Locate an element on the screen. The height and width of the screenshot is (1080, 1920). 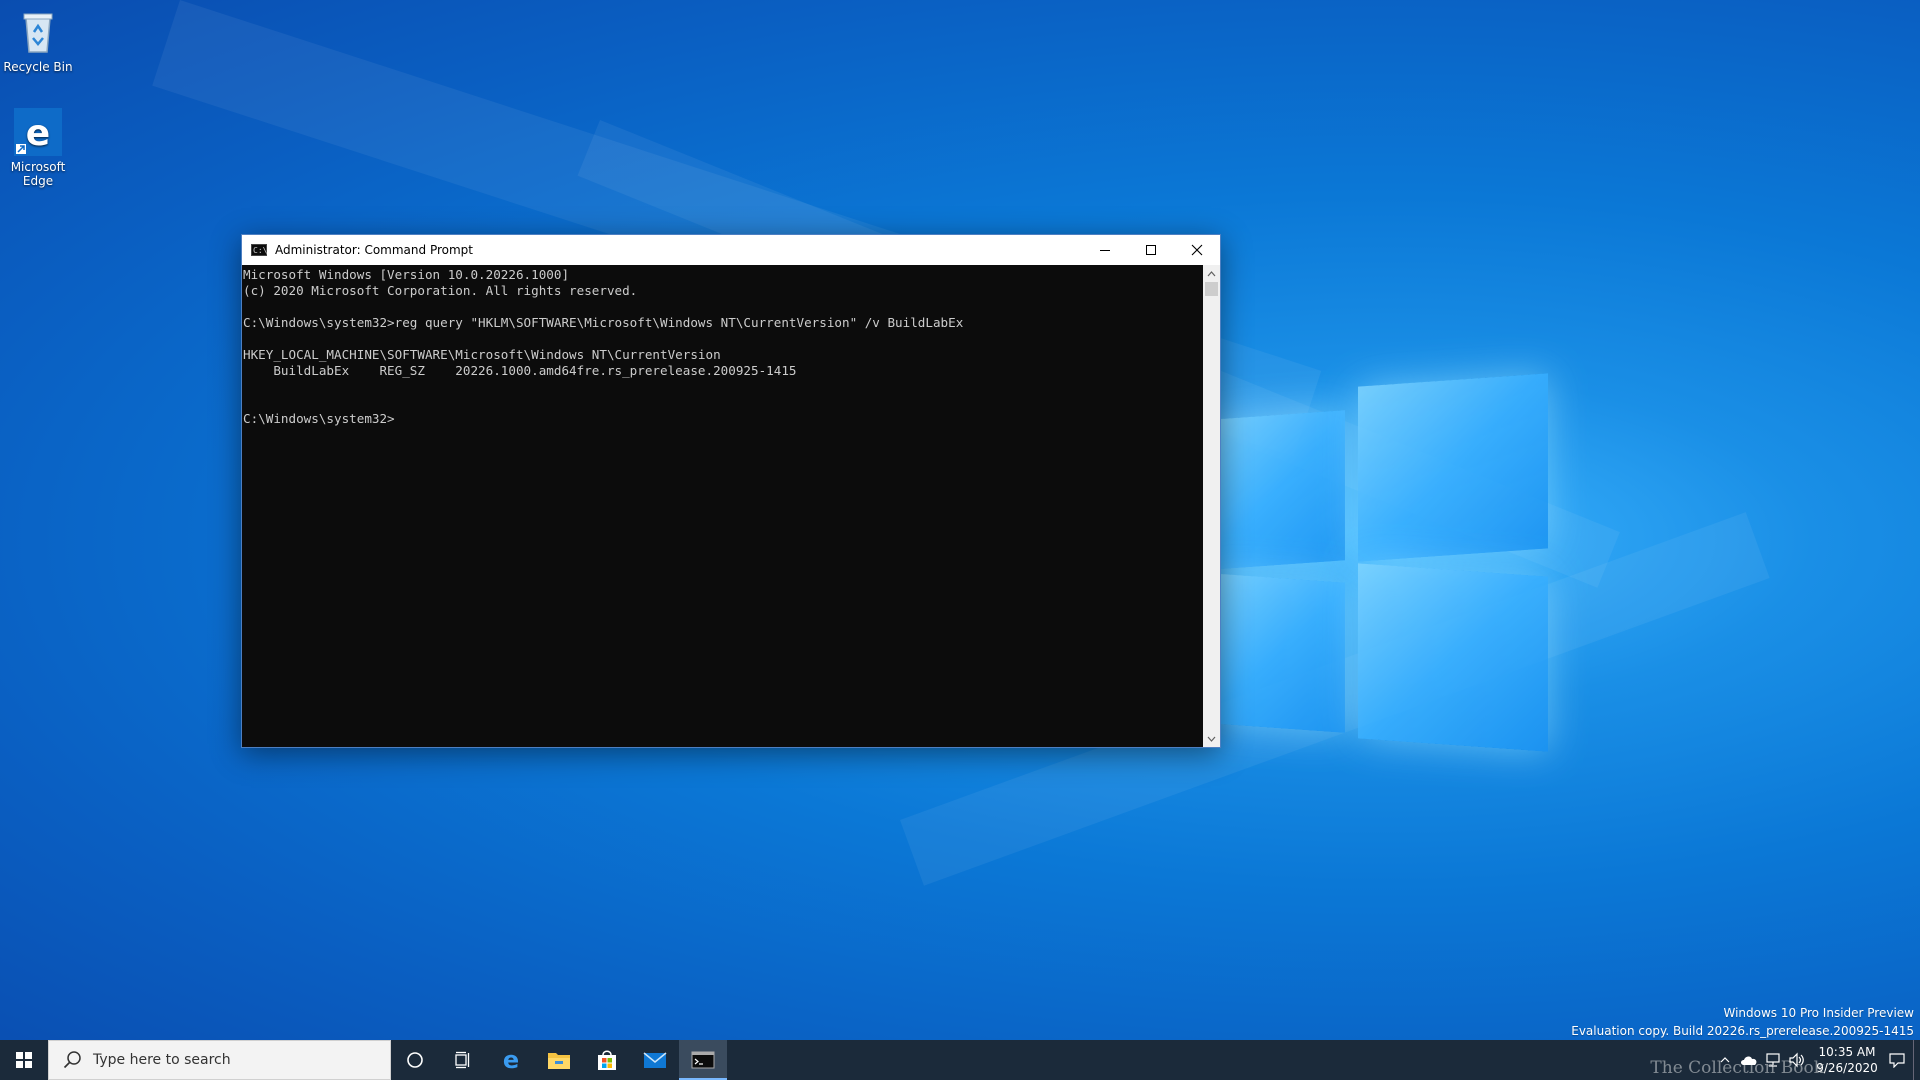
onedrive-button is located at coordinates (1749, 1060).